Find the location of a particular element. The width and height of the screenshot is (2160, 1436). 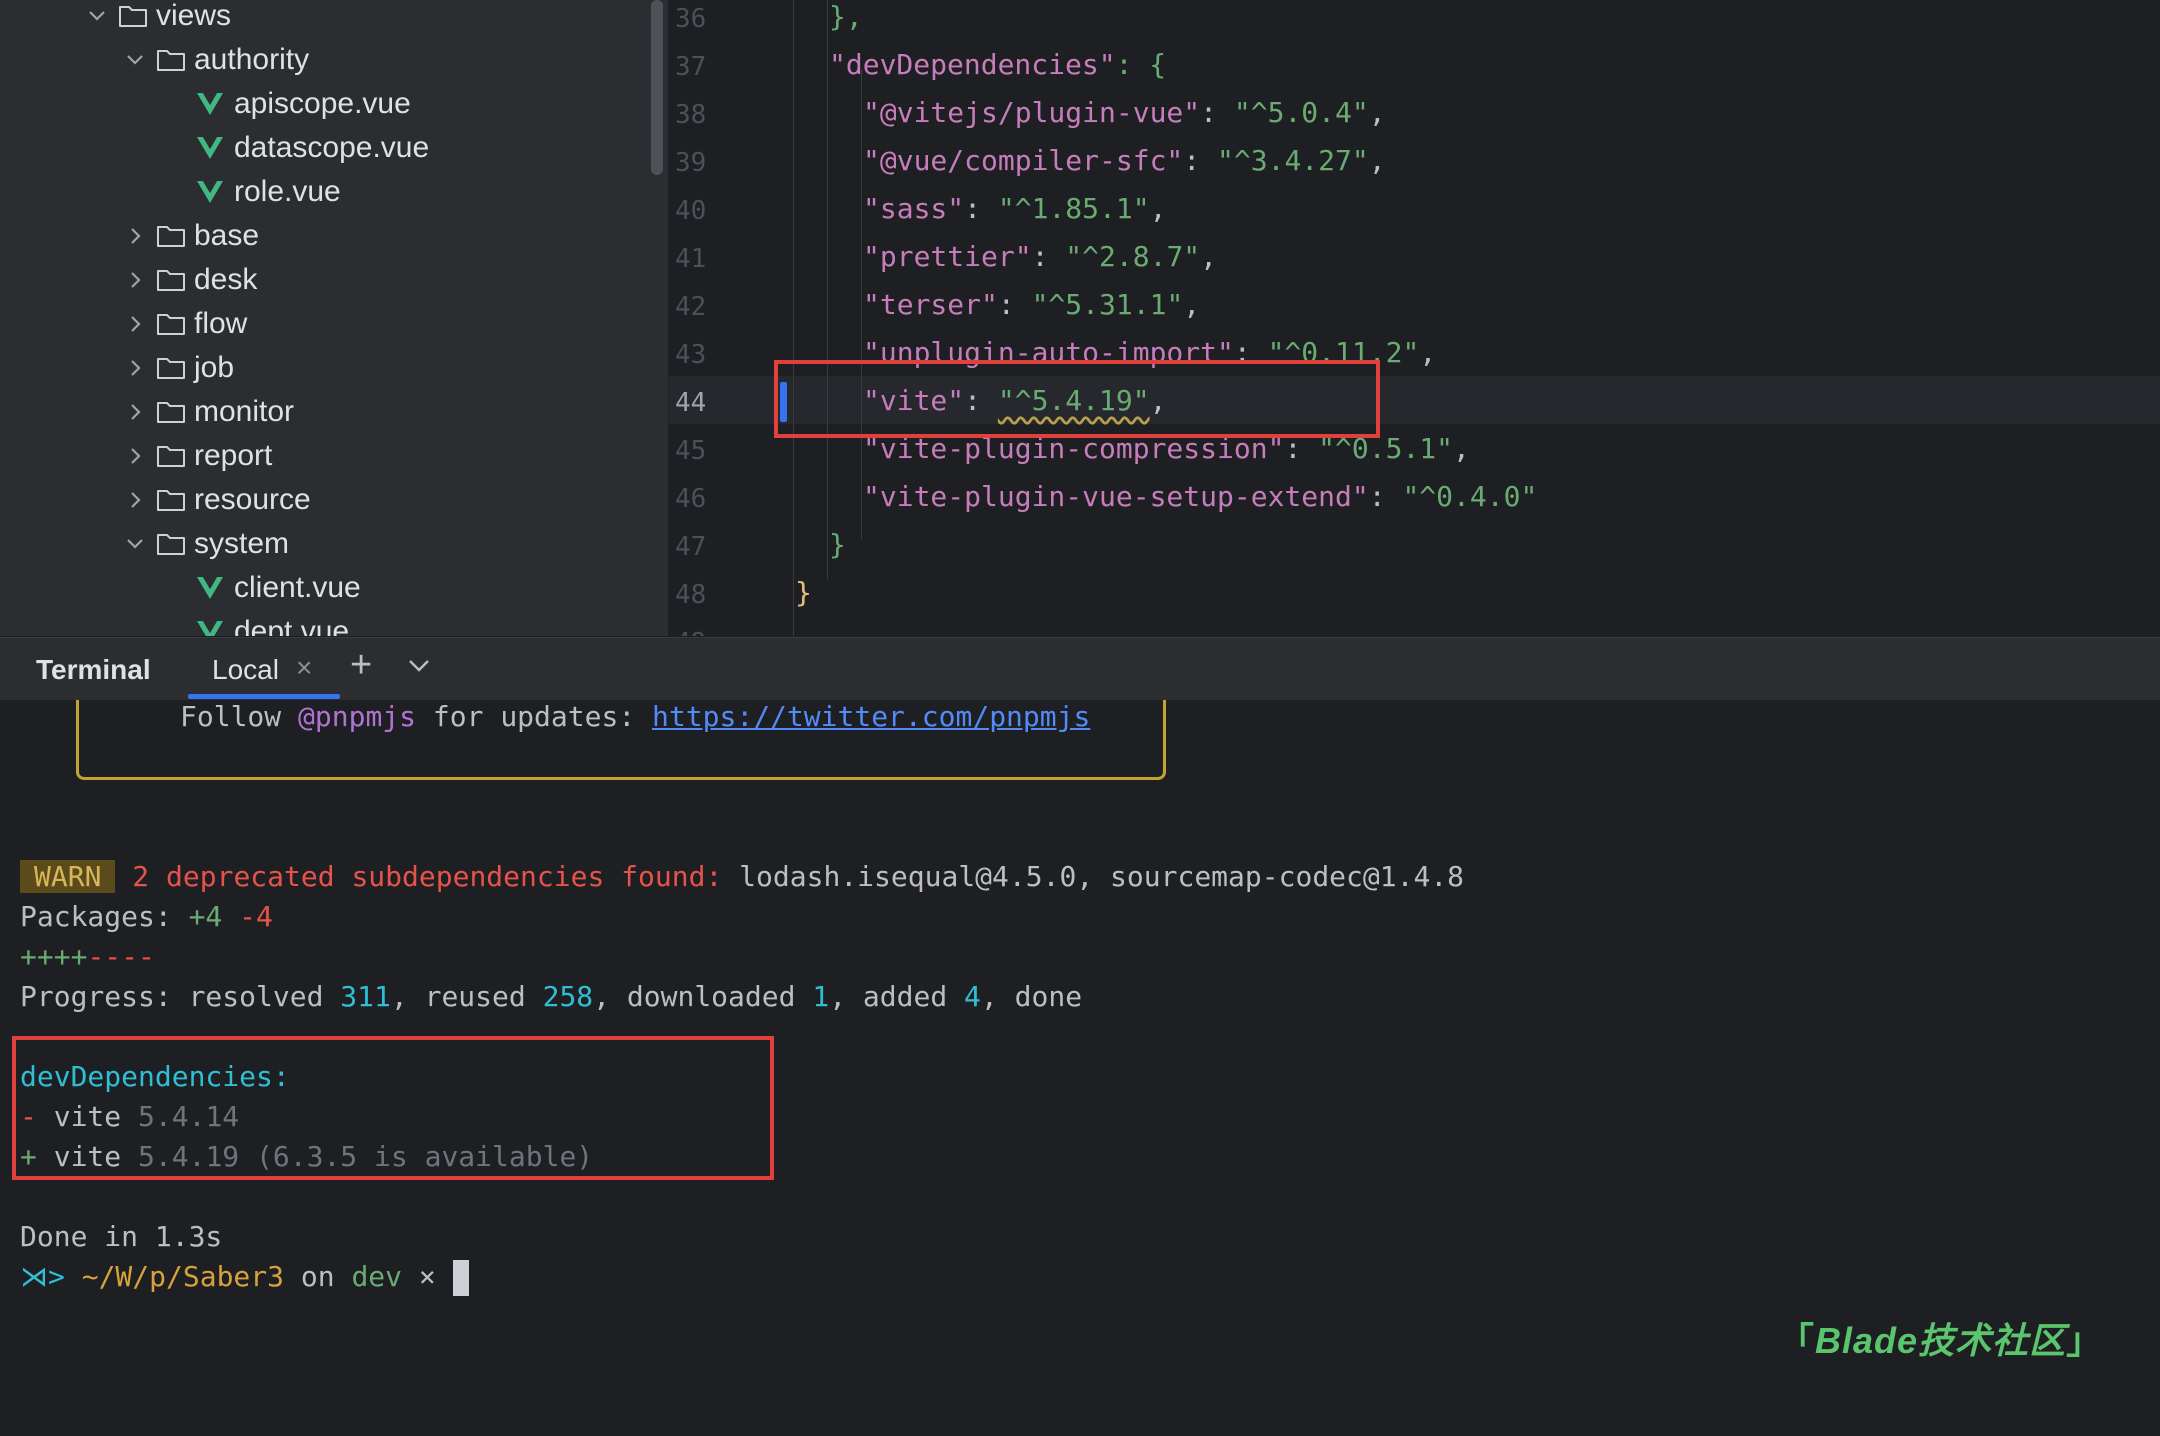

tree-item-monitor: monitor is located at coordinates (208, 412).